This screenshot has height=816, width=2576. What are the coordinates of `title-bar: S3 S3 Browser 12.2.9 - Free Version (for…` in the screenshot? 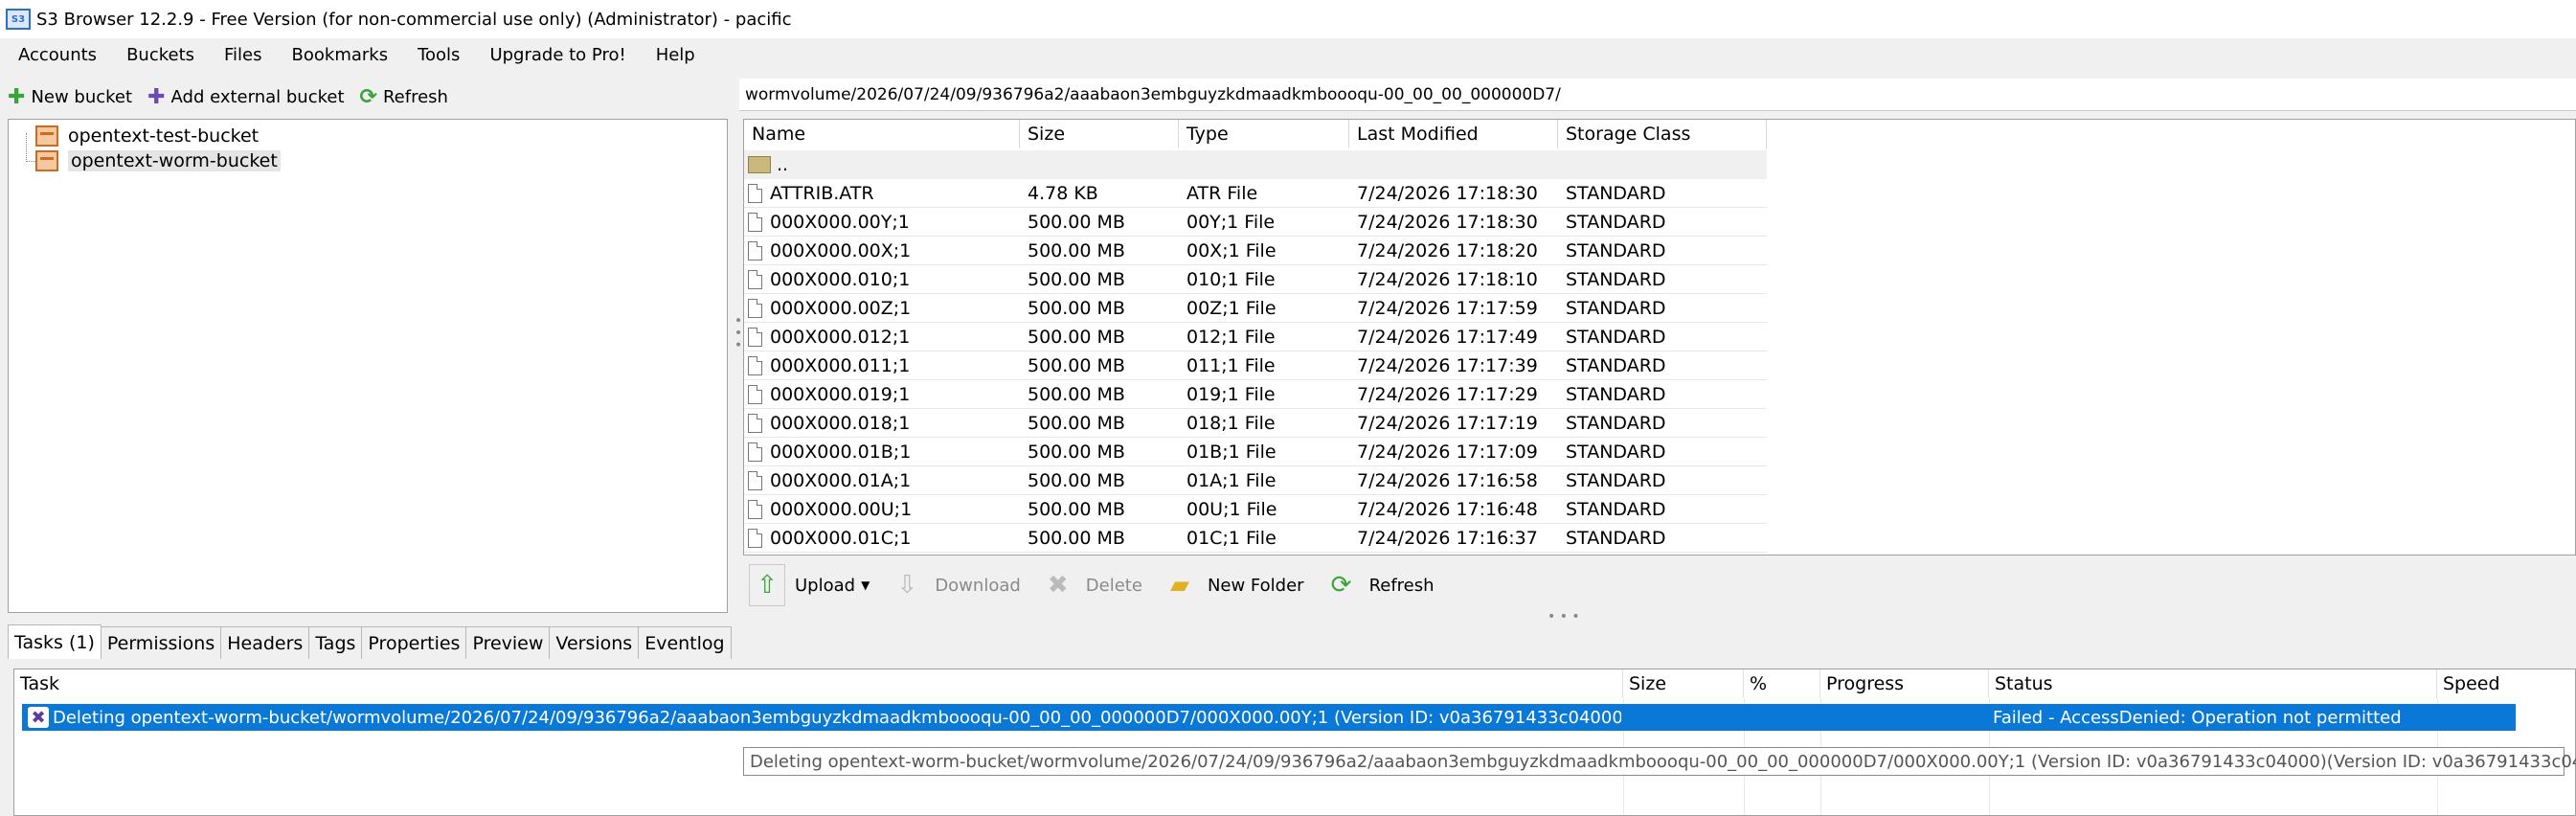 It's located at (1288, 19).